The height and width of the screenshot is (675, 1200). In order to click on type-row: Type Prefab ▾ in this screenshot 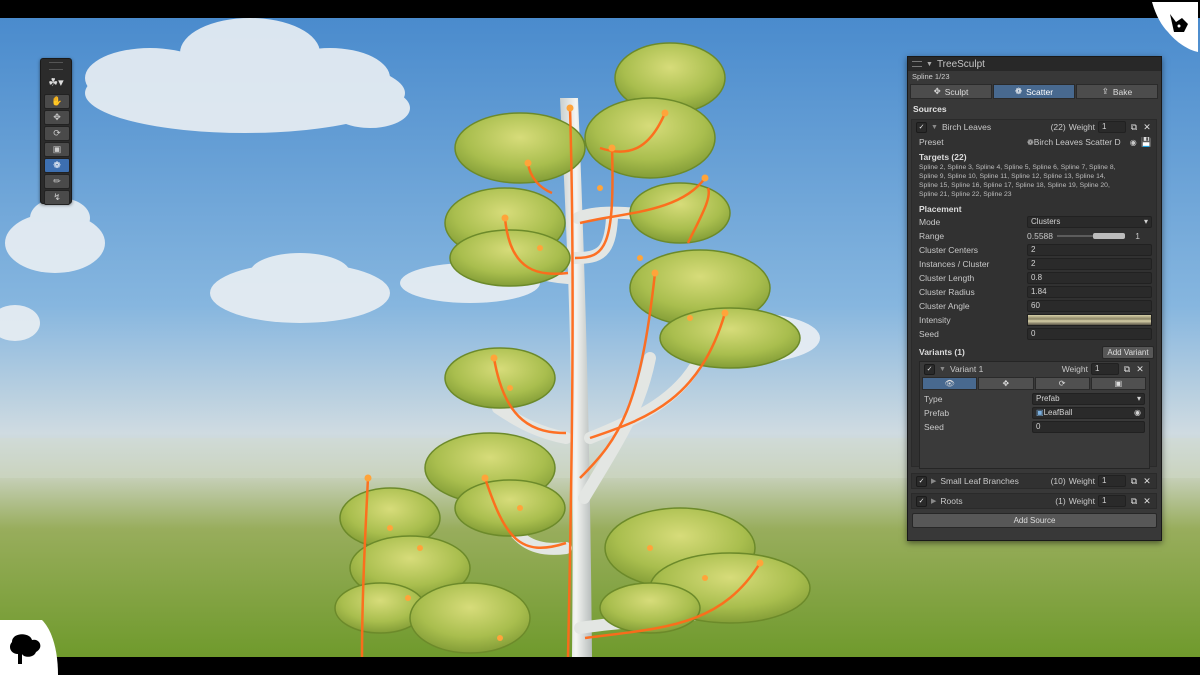, I will do `click(1034, 399)`.